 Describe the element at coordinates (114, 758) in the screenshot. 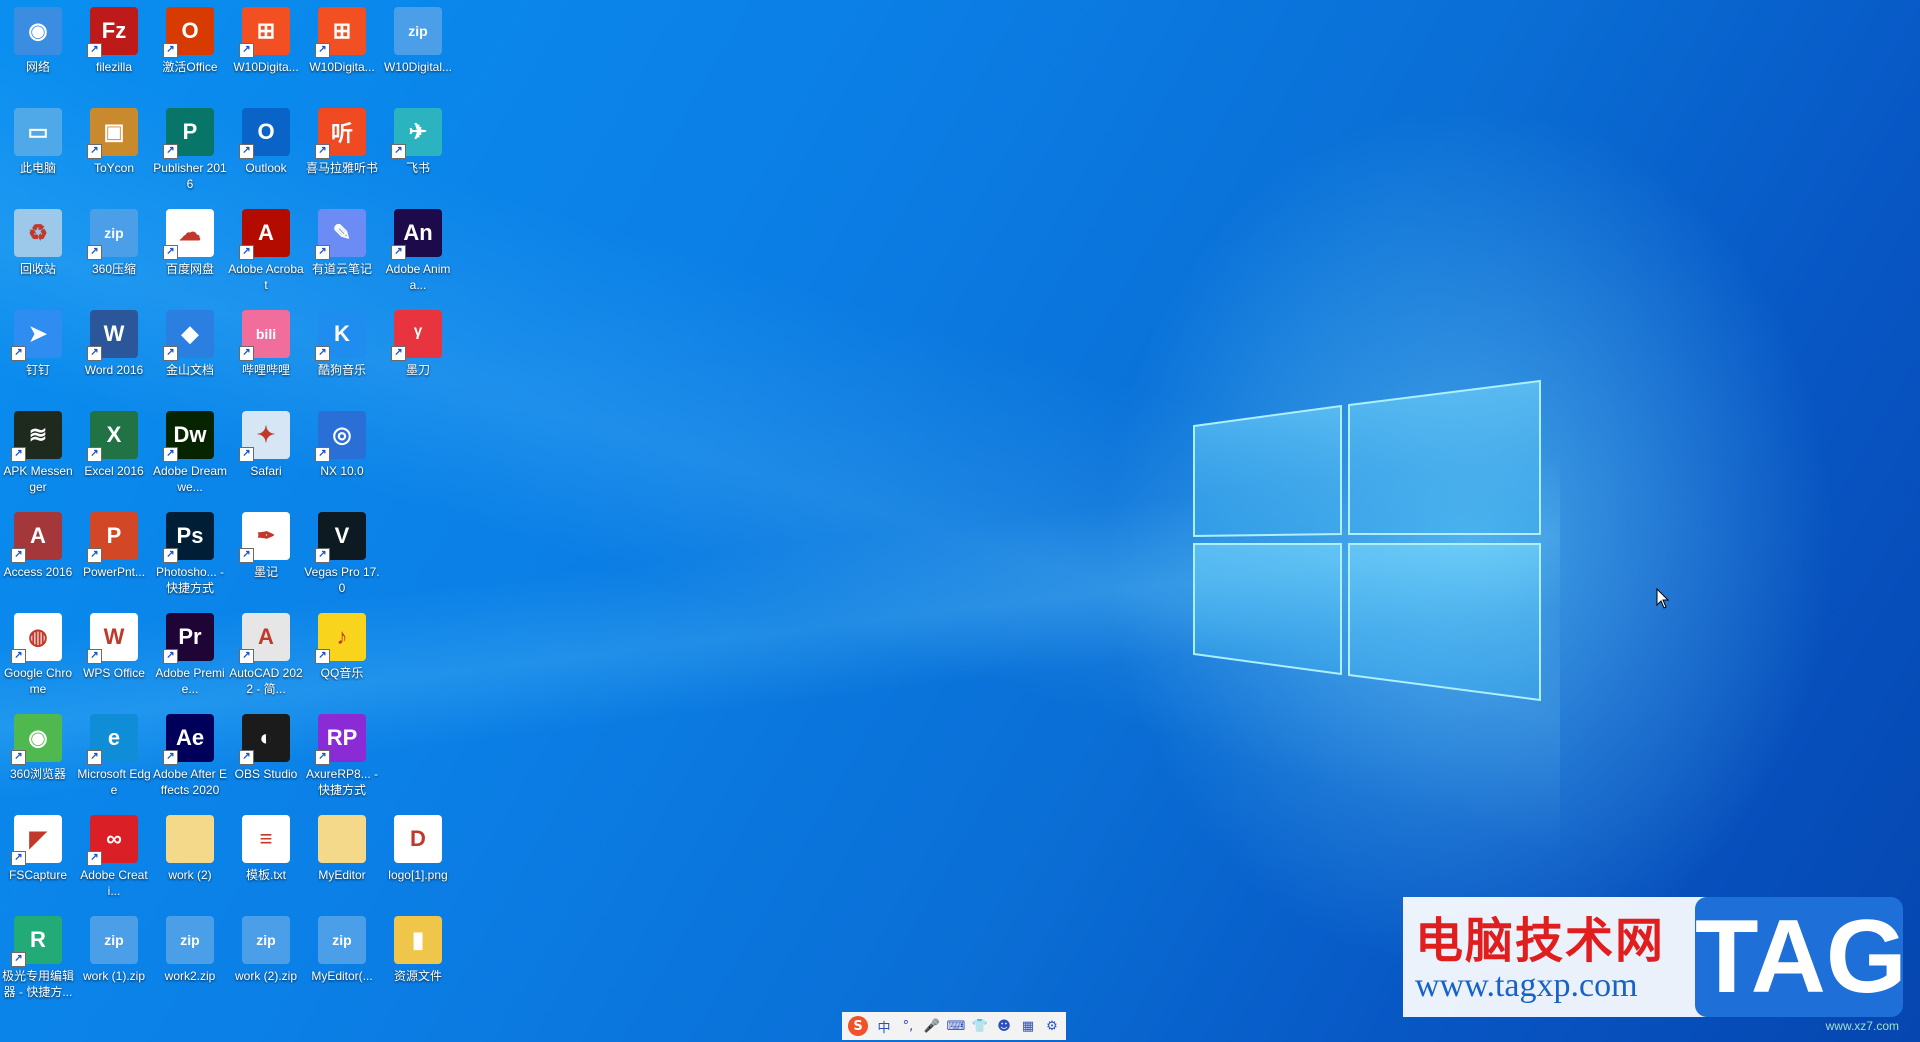

I see `desktop-icon: e ↗ Microsoft Edge` at that location.